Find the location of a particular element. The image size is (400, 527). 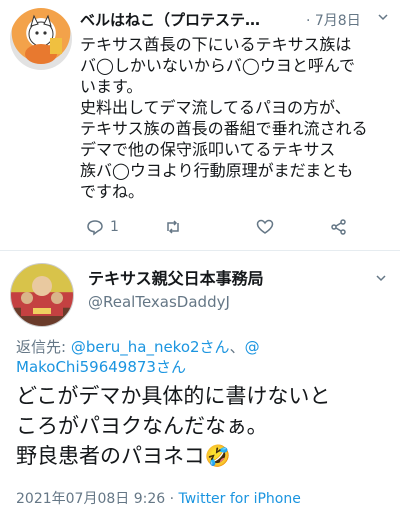

tweet-text-line: います。 is located at coordinates (111, 86).